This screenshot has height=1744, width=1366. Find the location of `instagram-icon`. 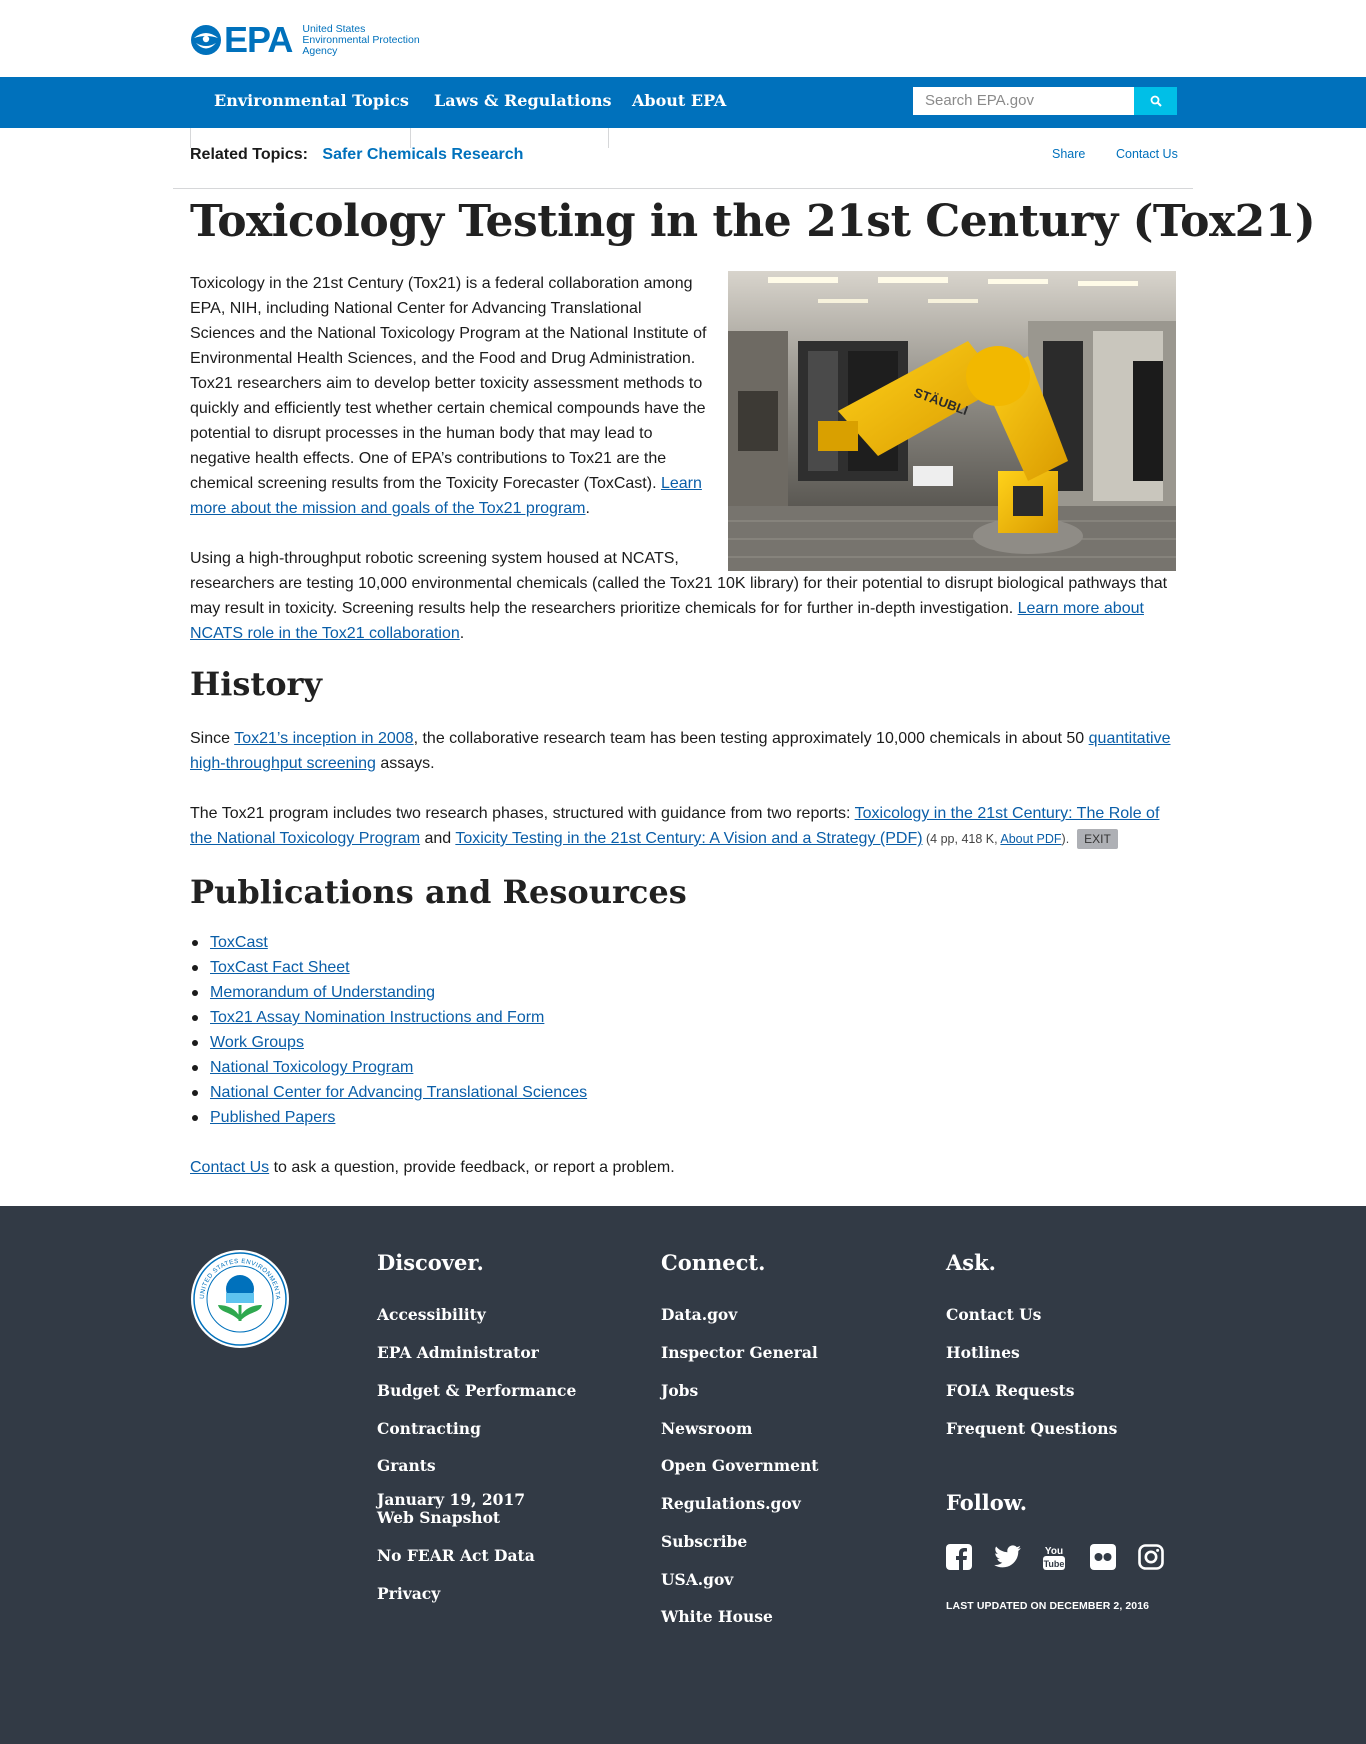

instagram-icon is located at coordinates (1162, 1557).